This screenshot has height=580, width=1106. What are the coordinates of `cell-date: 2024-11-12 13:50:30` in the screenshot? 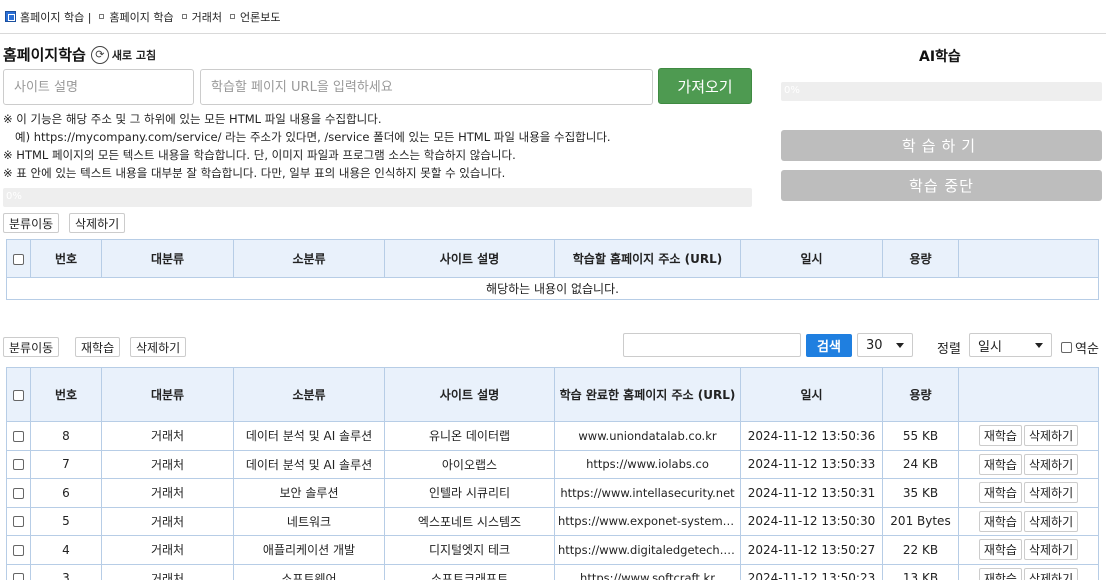 It's located at (811, 521).